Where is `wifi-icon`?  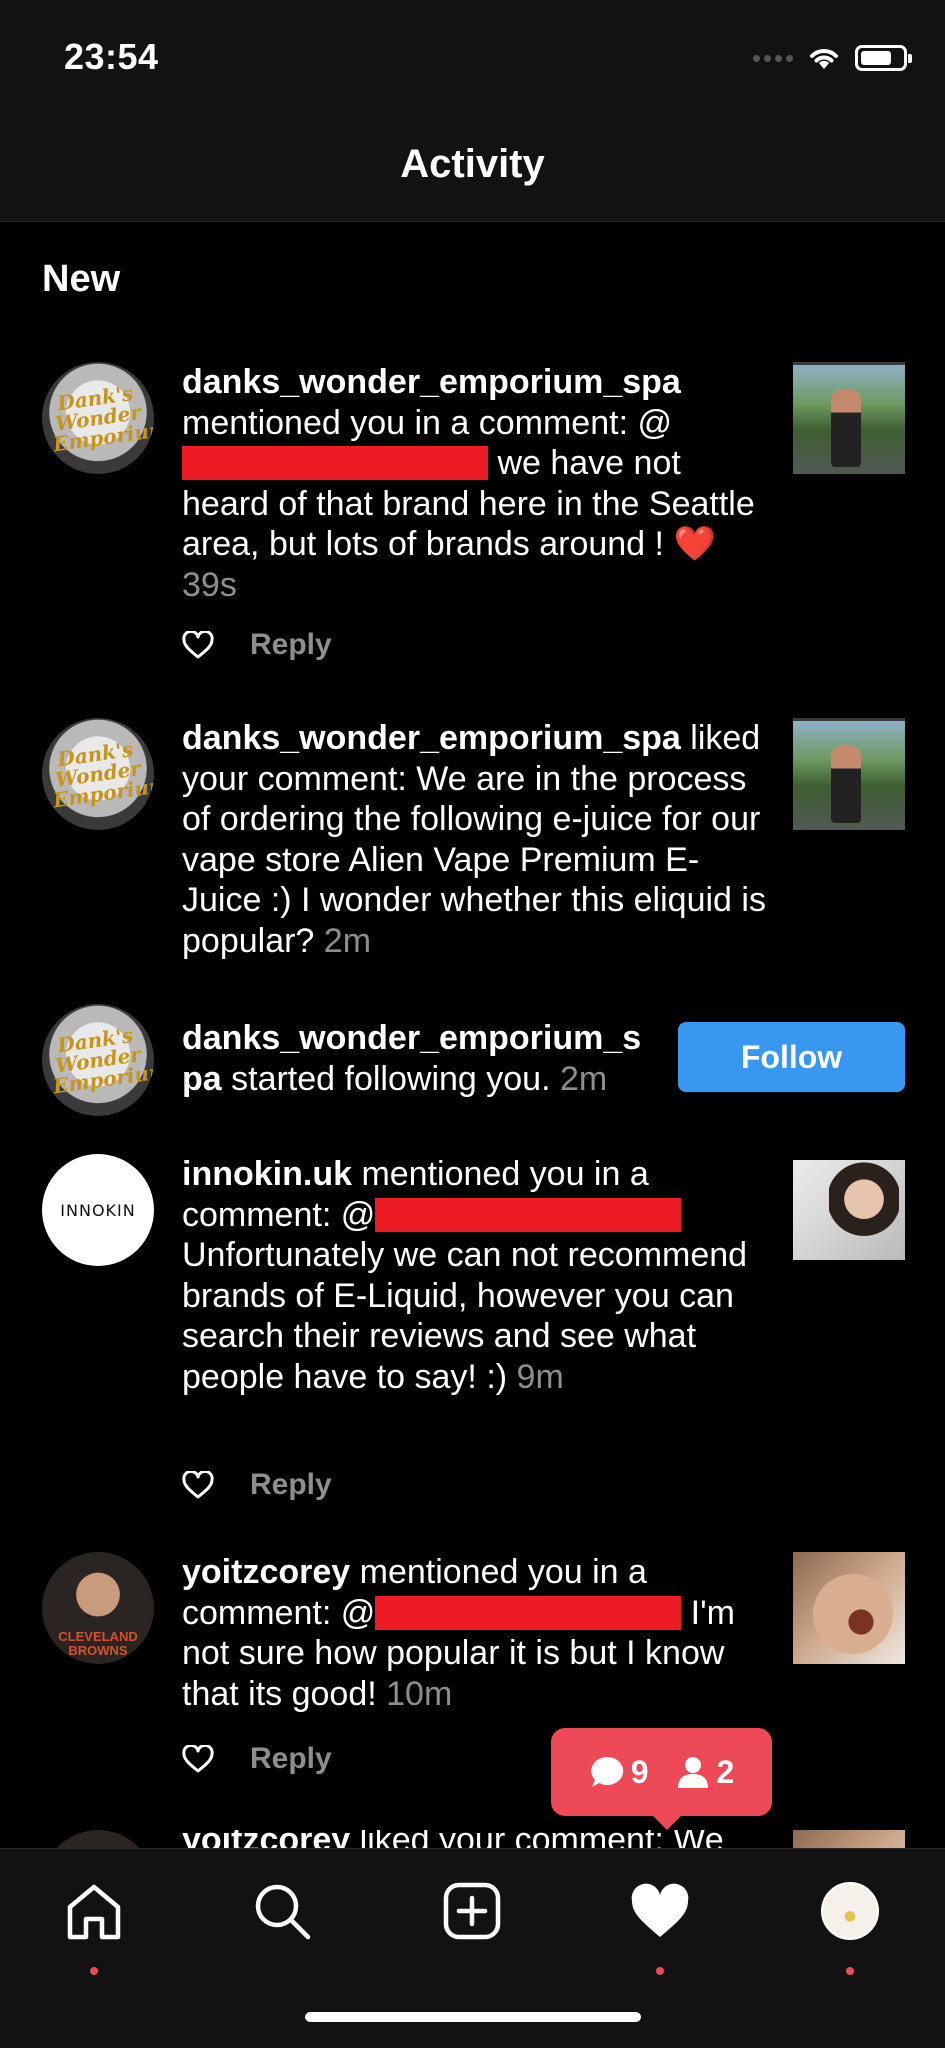 wifi-icon is located at coordinates (824, 59).